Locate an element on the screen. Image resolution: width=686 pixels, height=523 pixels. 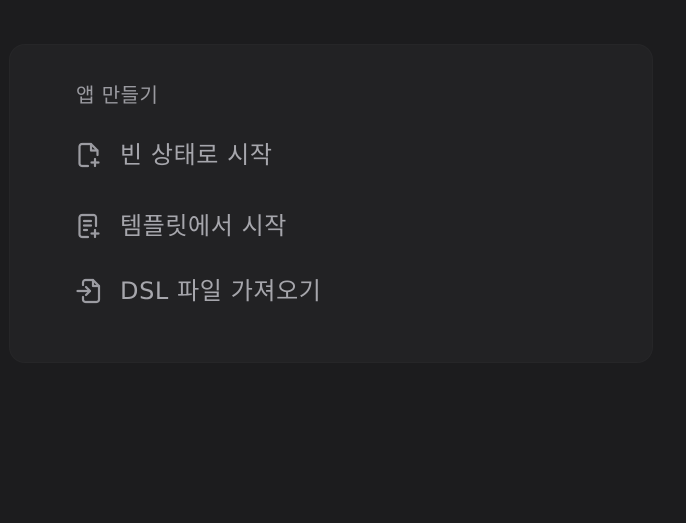
file-text-plus-icon is located at coordinates (89, 226).